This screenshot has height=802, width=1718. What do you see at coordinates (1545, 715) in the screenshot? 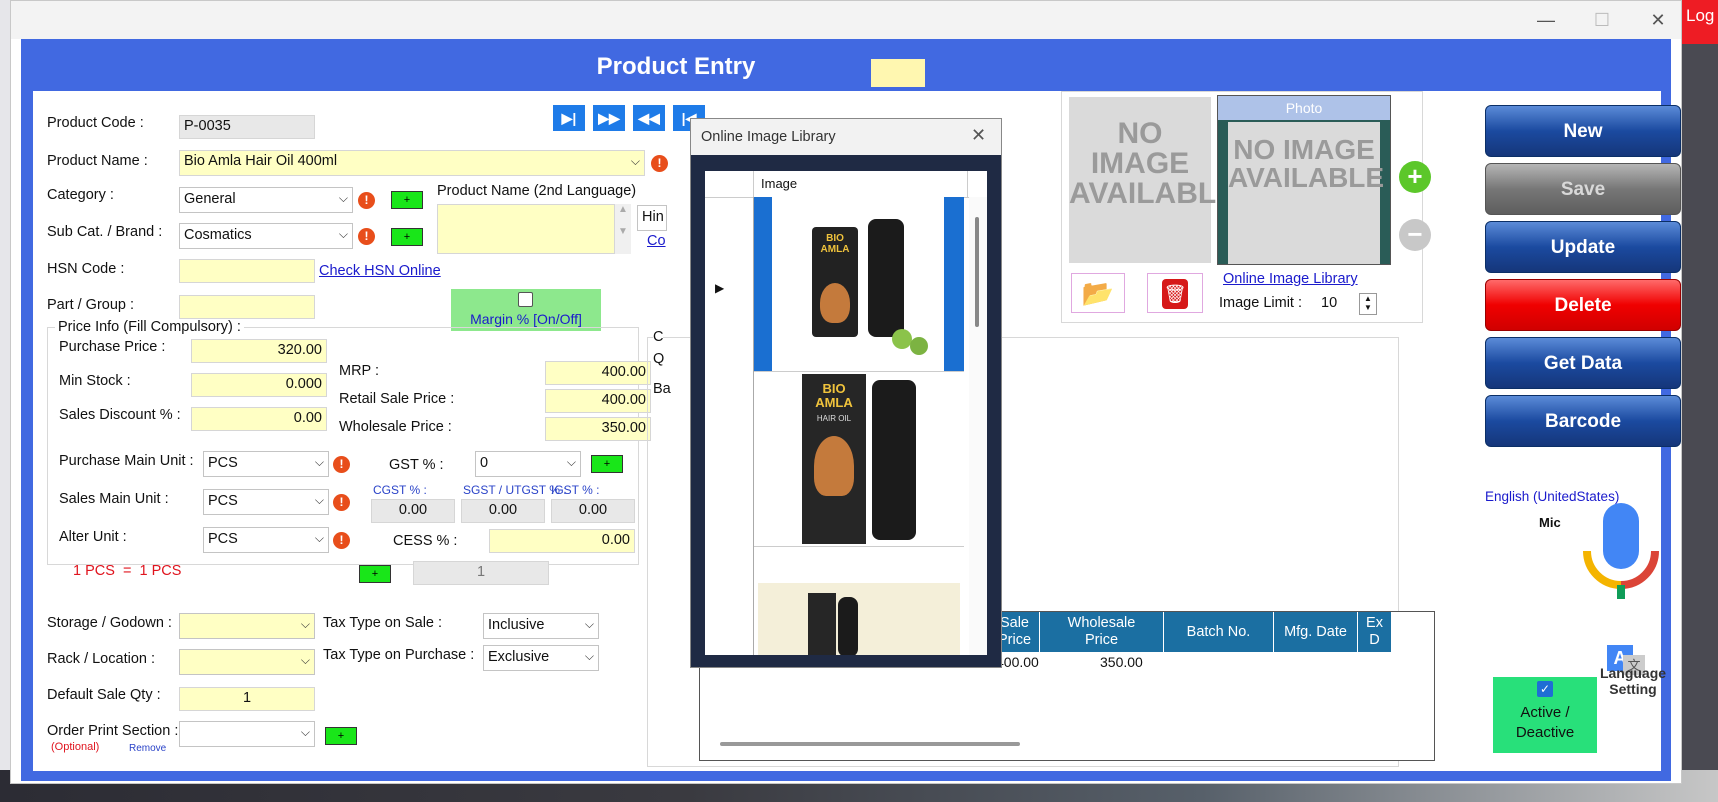
I see `active-toggle: ✓ Active / Deactive` at bounding box center [1545, 715].